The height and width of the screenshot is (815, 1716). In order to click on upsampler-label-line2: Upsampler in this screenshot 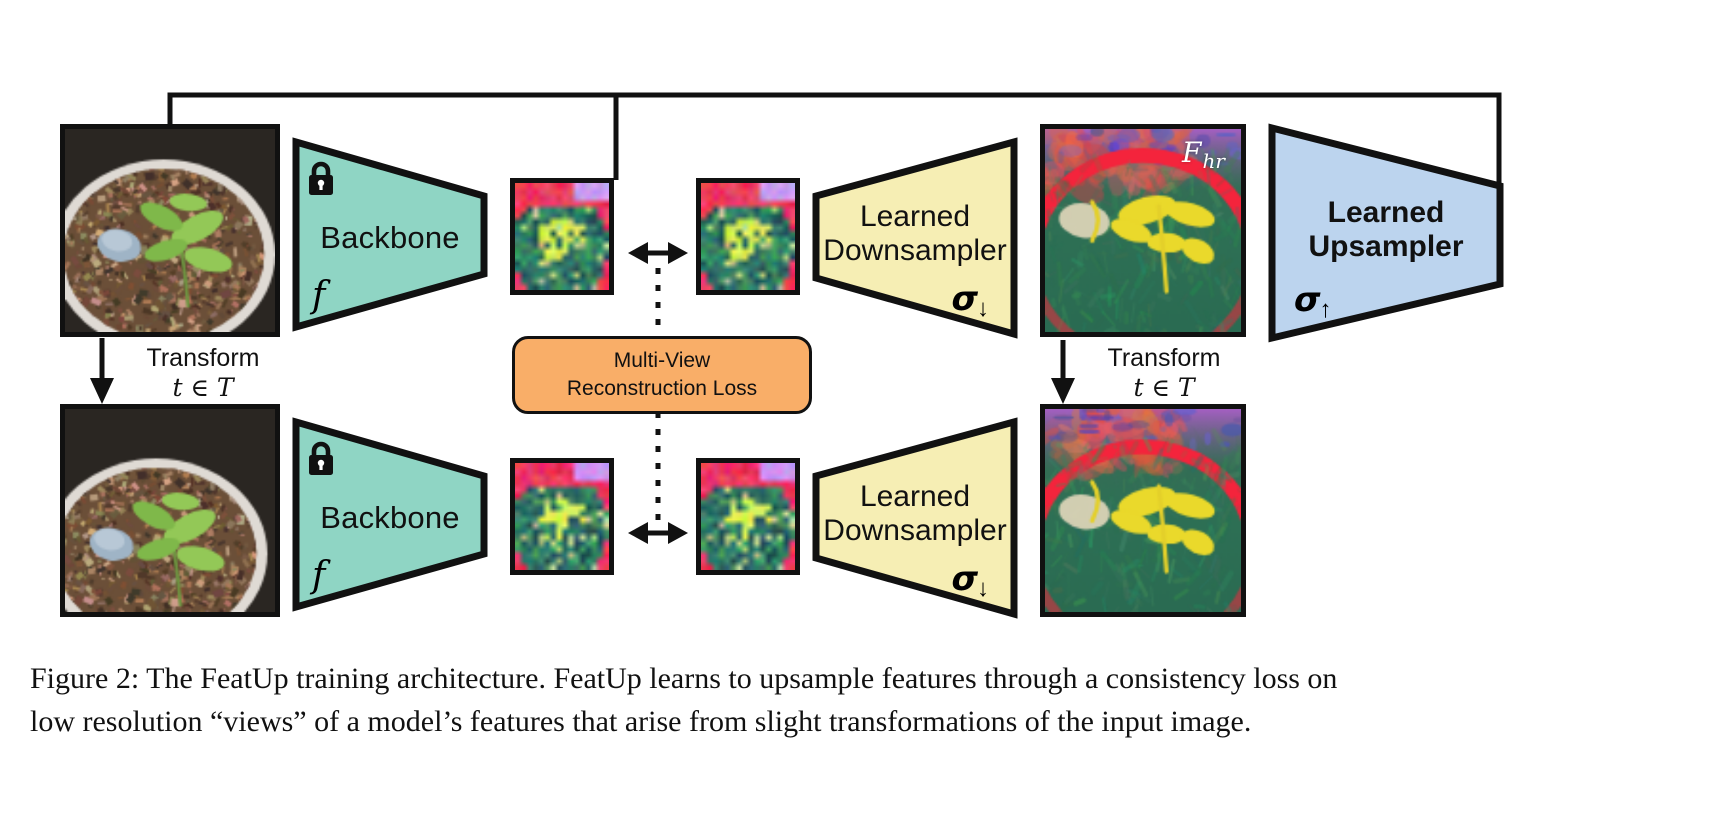, I will do `click(1386, 246)`.